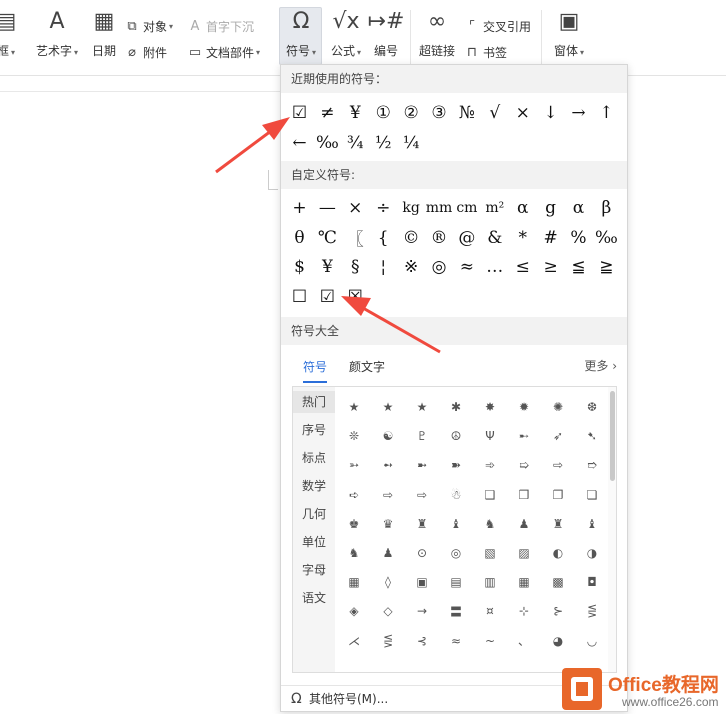 Image resolution: width=726 pixels, height=714 pixels. I want to click on recent-symbol-cell: ①, so click(383, 113).